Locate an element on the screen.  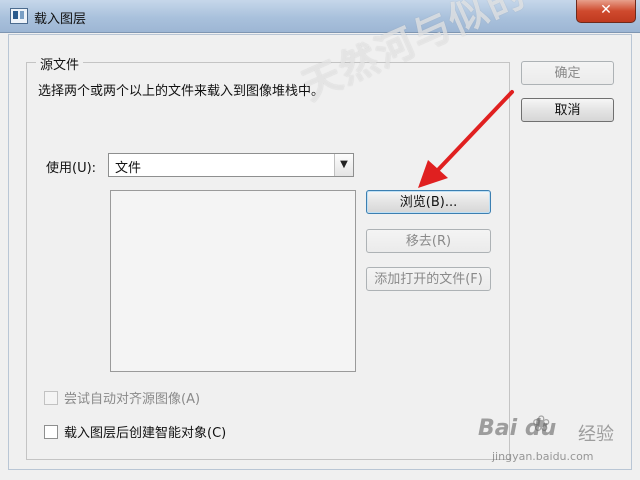
baidu-jingyan-text: 经验 is located at coordinates (596, 434).